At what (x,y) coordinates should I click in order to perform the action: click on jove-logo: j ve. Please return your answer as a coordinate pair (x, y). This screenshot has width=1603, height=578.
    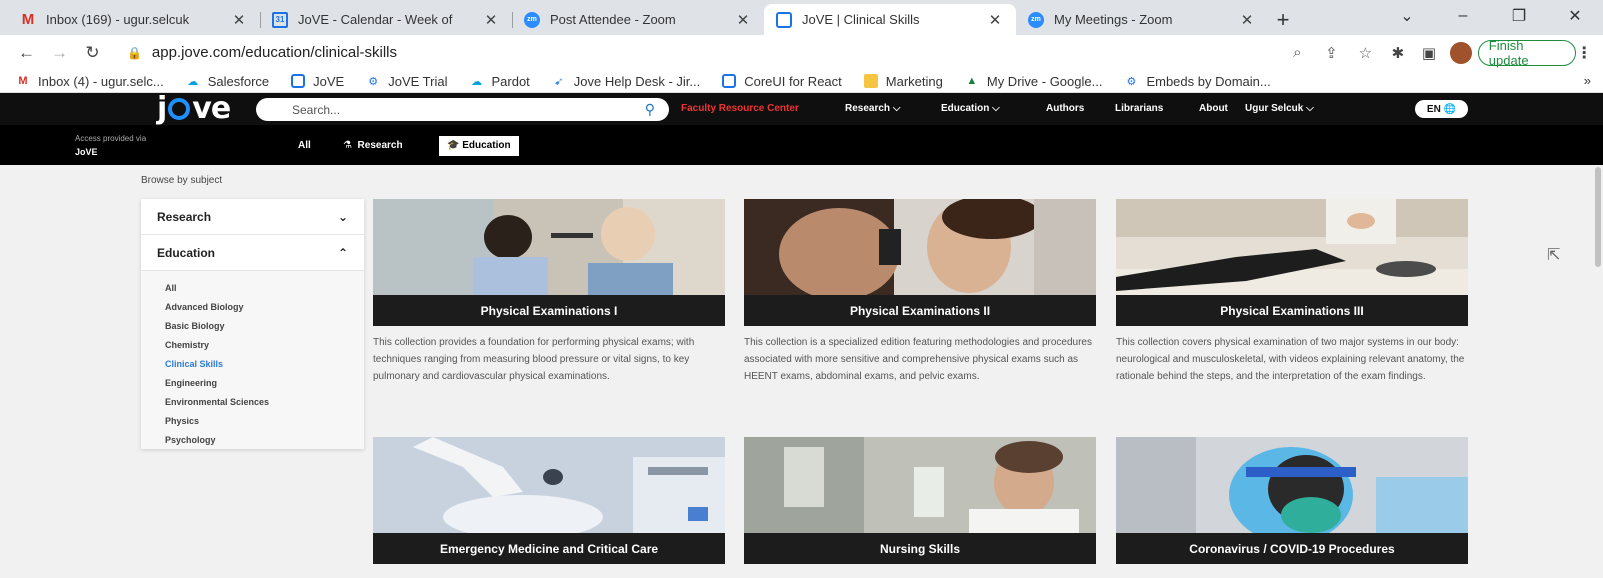
    Looking at the image, I should click on (194, 109).